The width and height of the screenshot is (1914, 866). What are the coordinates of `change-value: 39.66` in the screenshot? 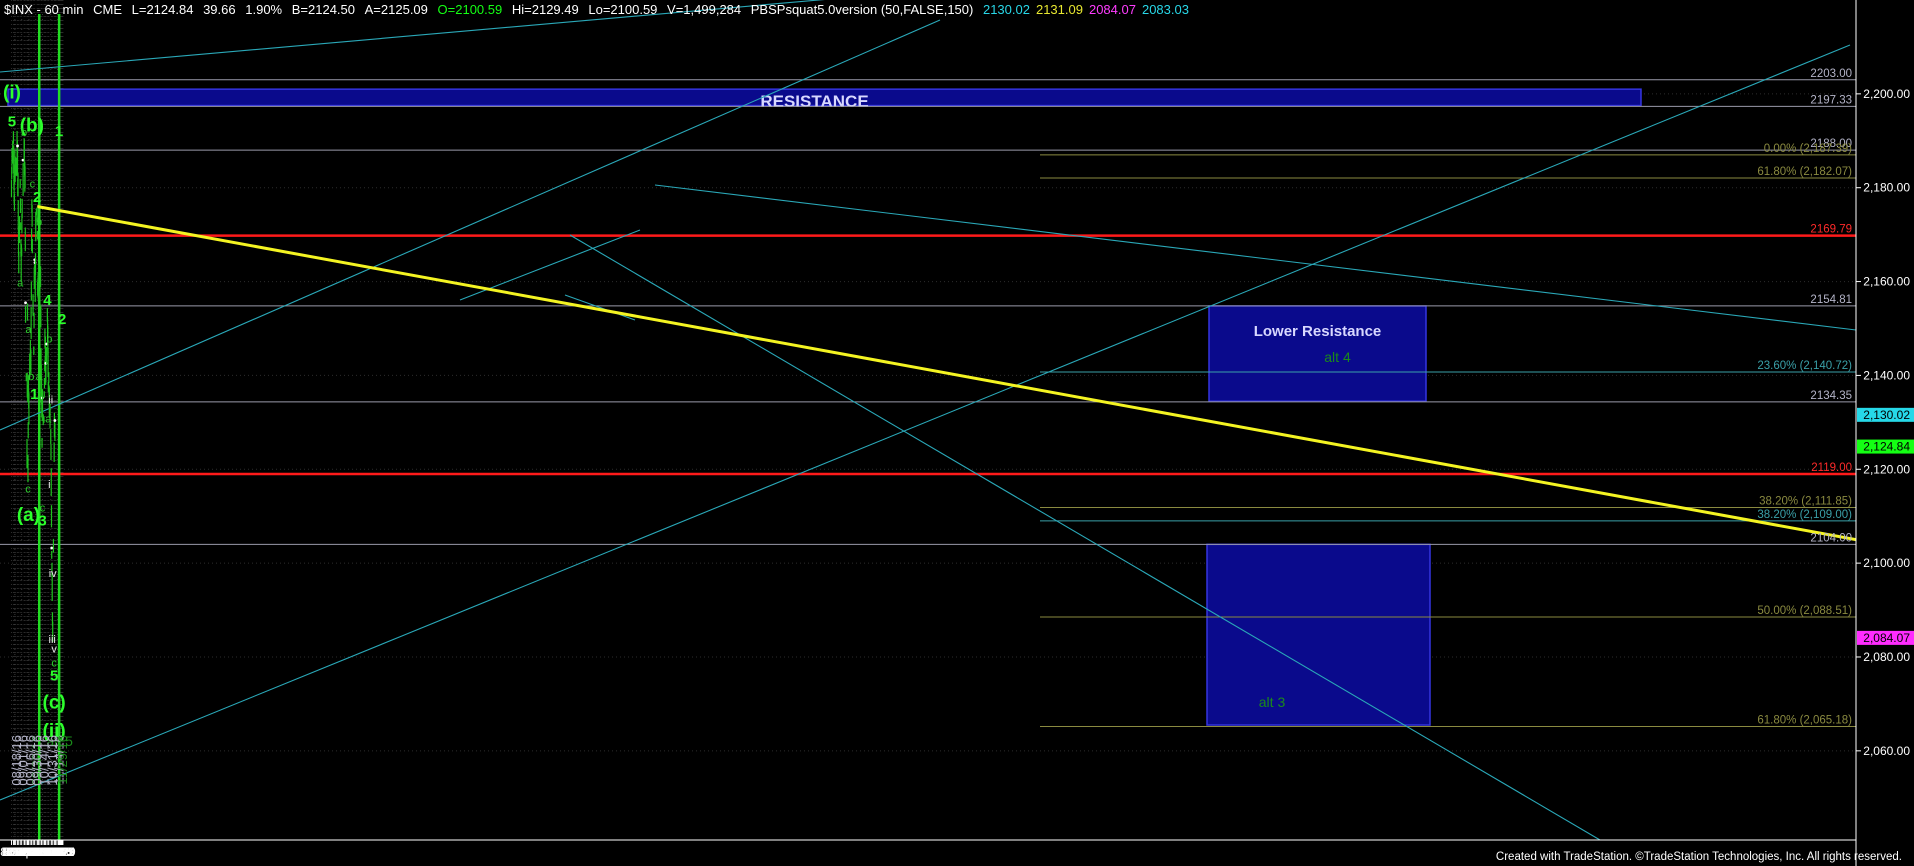 It's located at (219, 9).